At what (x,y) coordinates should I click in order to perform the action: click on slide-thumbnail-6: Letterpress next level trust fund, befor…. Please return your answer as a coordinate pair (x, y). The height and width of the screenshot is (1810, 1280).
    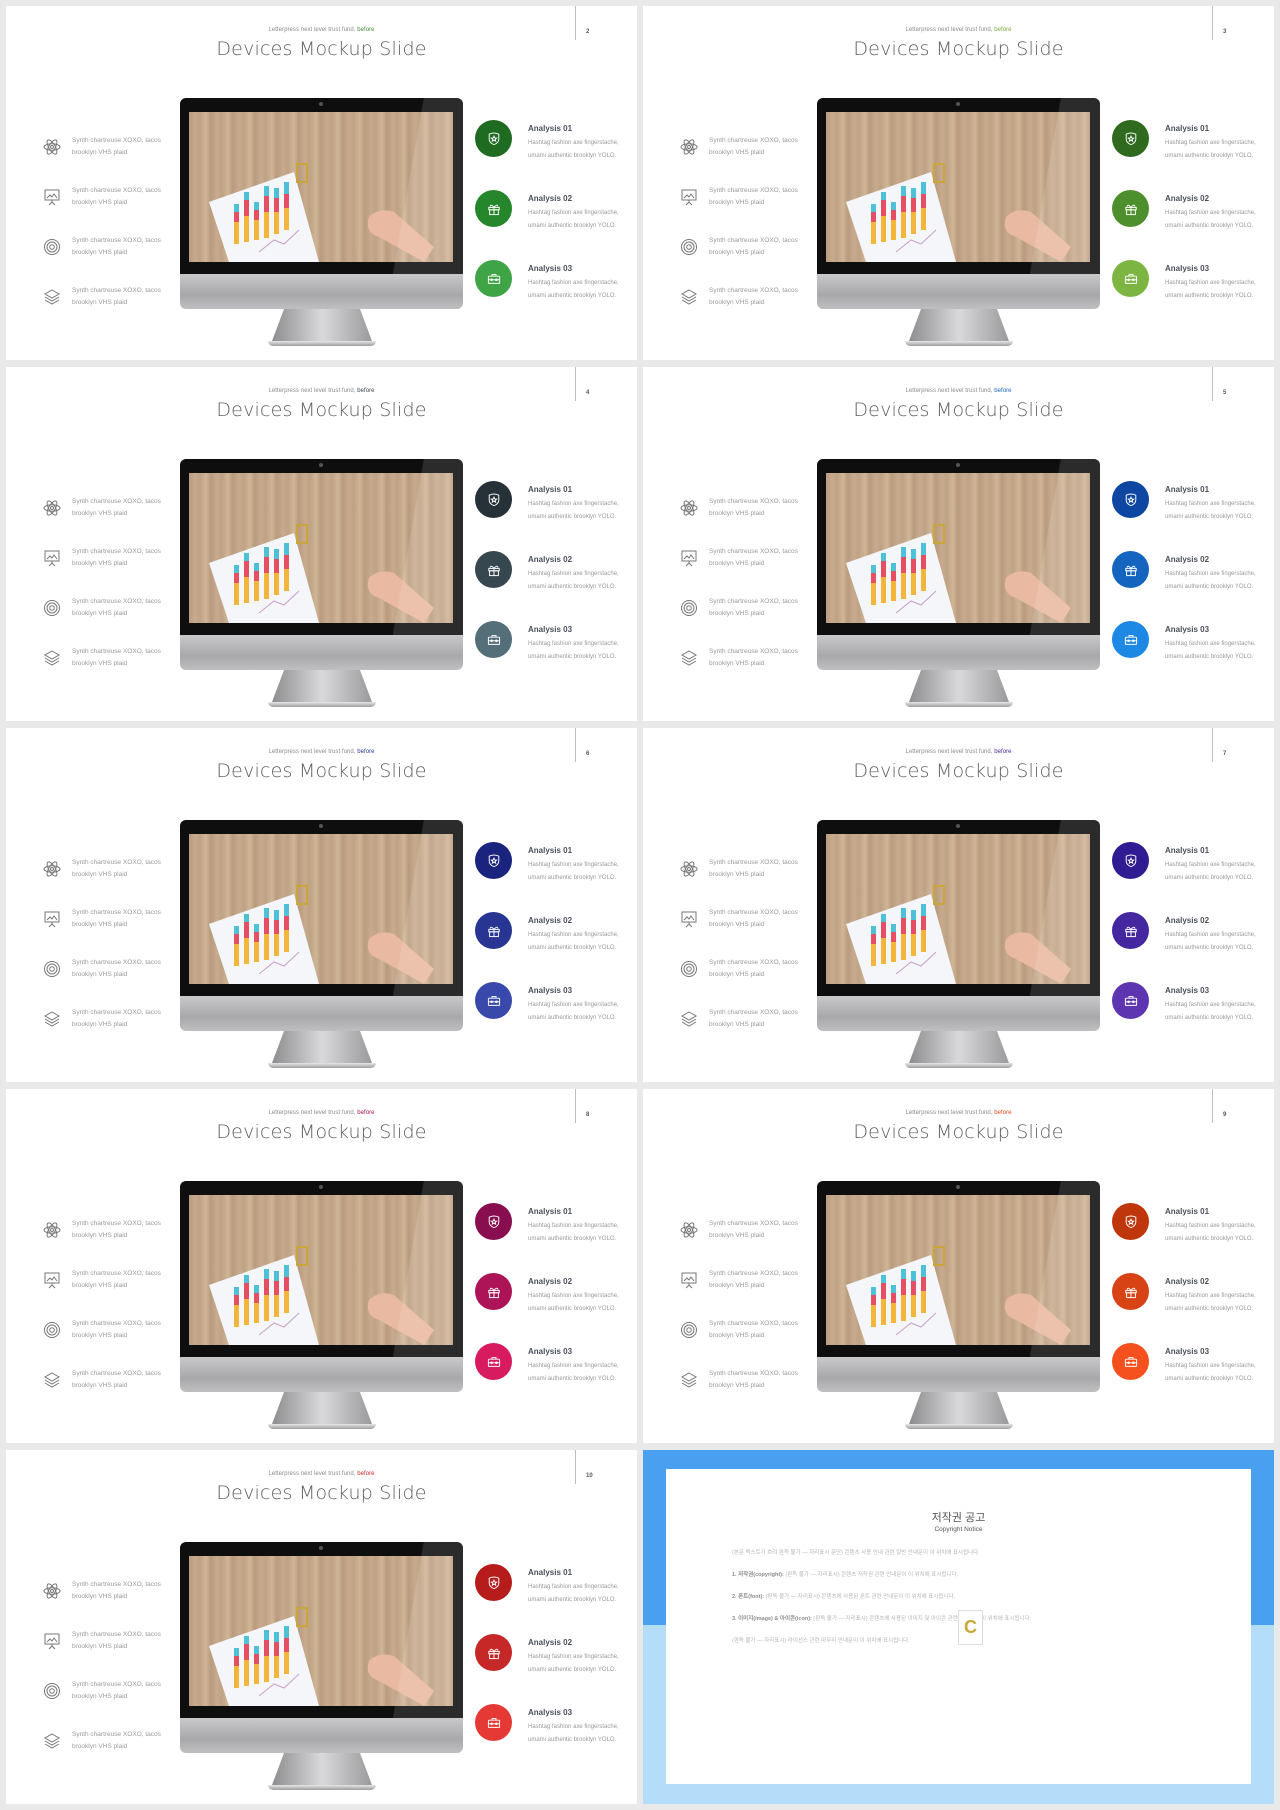
    Looking at the image, I should click on (321, 905).